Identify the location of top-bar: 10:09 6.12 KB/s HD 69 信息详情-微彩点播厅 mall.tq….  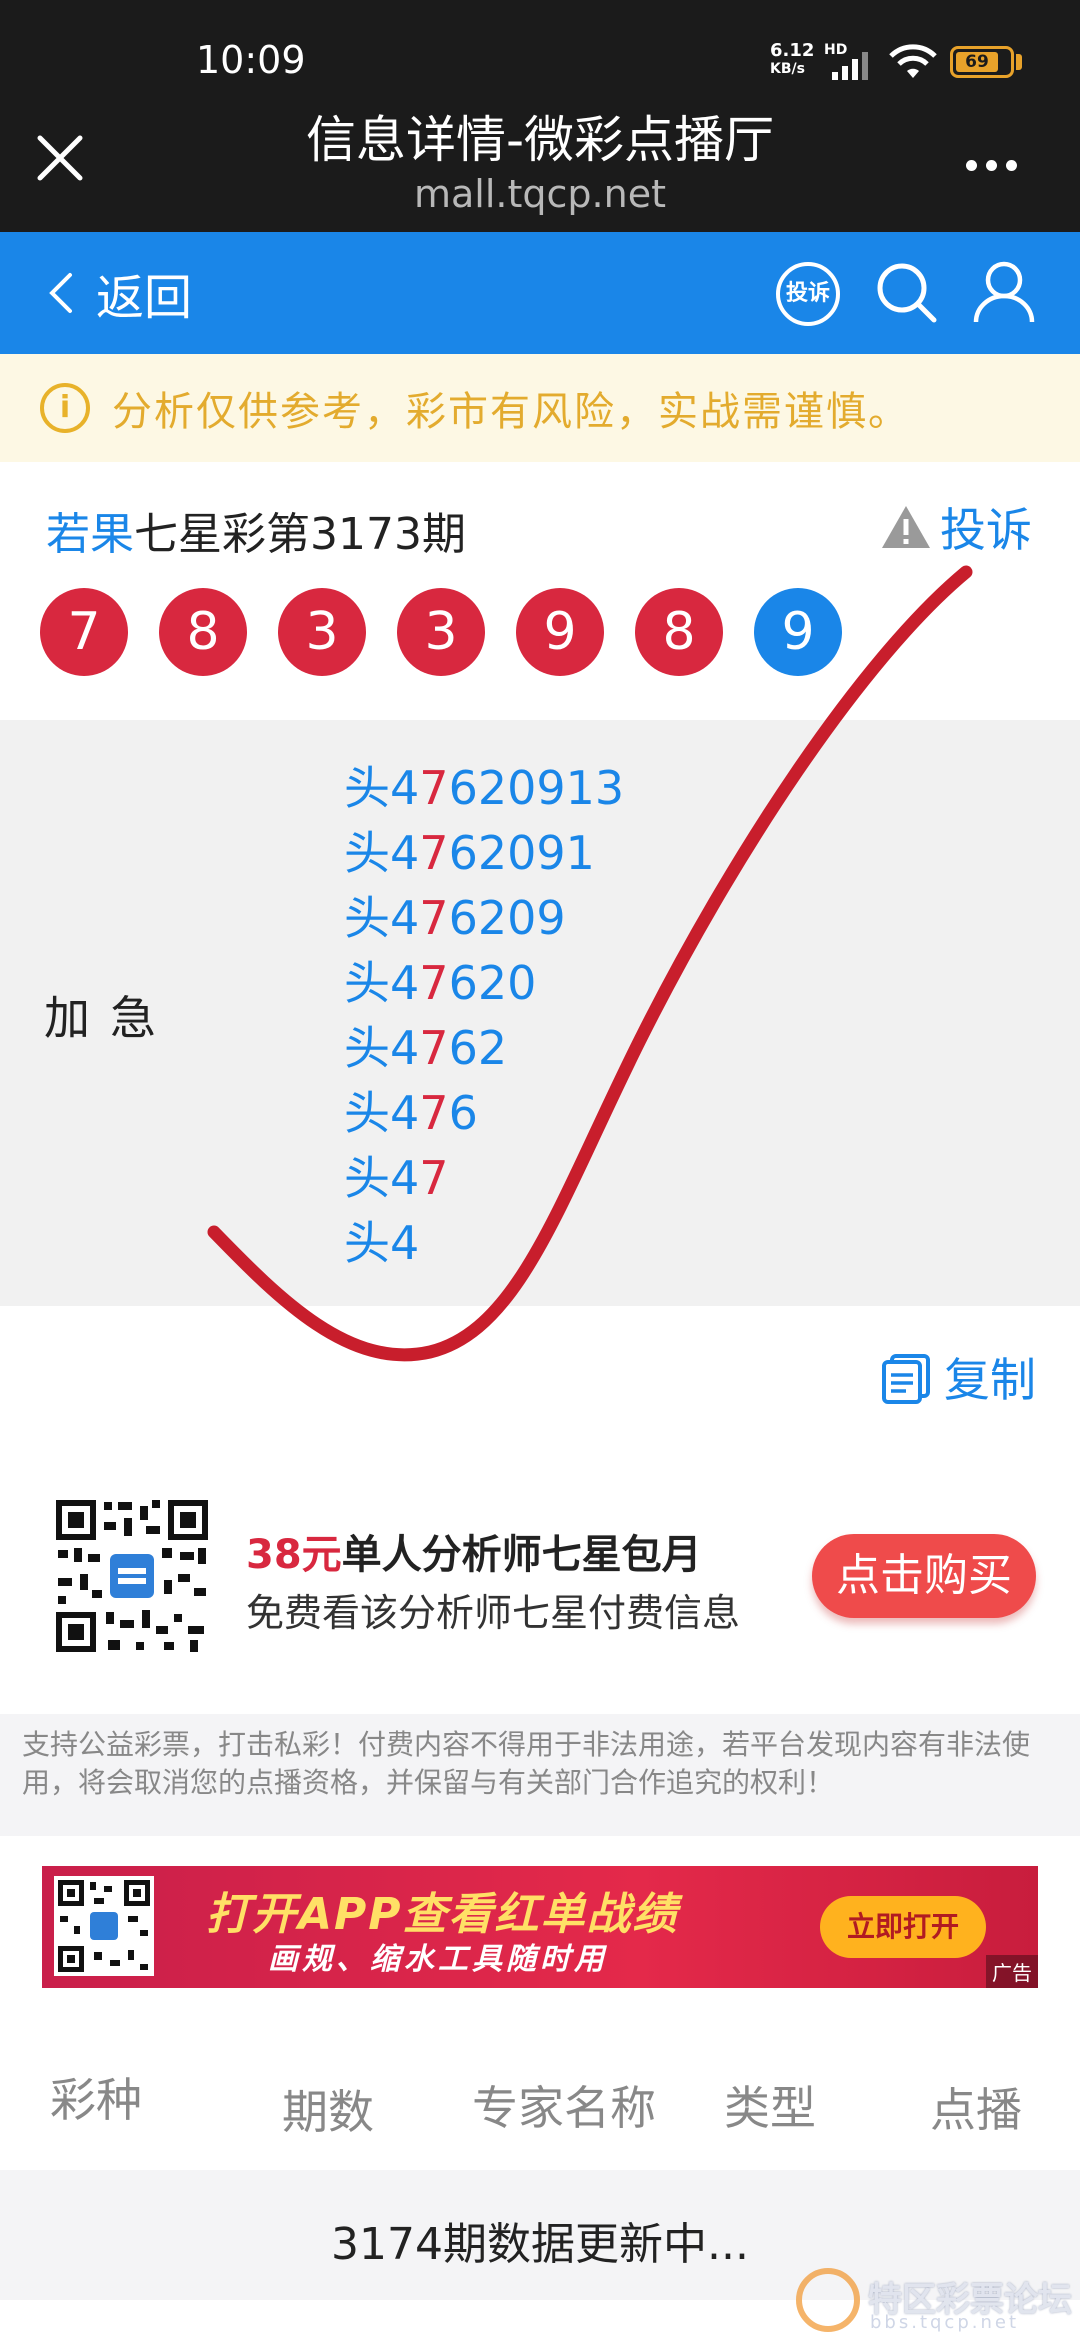
(540, 116).